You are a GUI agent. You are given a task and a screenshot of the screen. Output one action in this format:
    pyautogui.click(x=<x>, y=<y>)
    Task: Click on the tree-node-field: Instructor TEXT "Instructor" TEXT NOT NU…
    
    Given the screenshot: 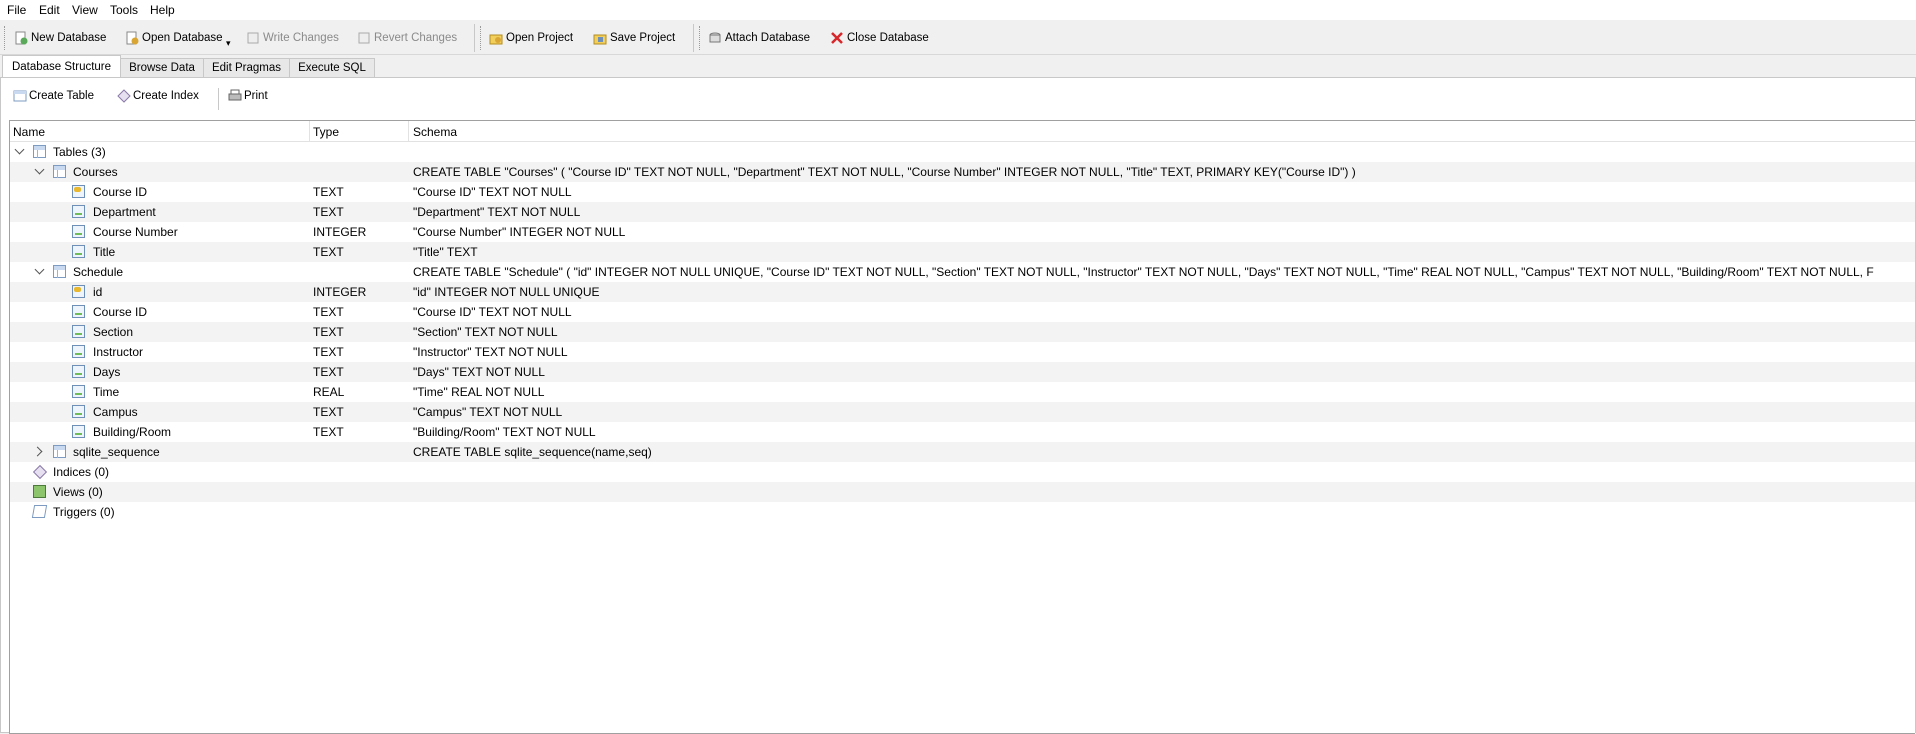 What is the action you would take?
    pyautogui.click(x=962, y=352)
    